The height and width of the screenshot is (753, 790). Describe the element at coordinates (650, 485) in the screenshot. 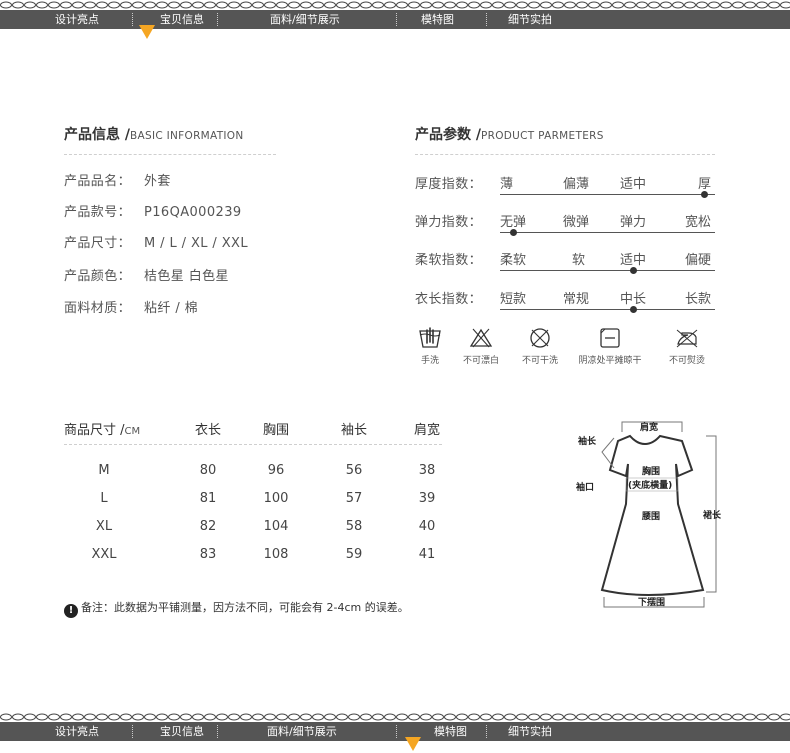

I see `label-chest-note: (夹底横量)` at that location.